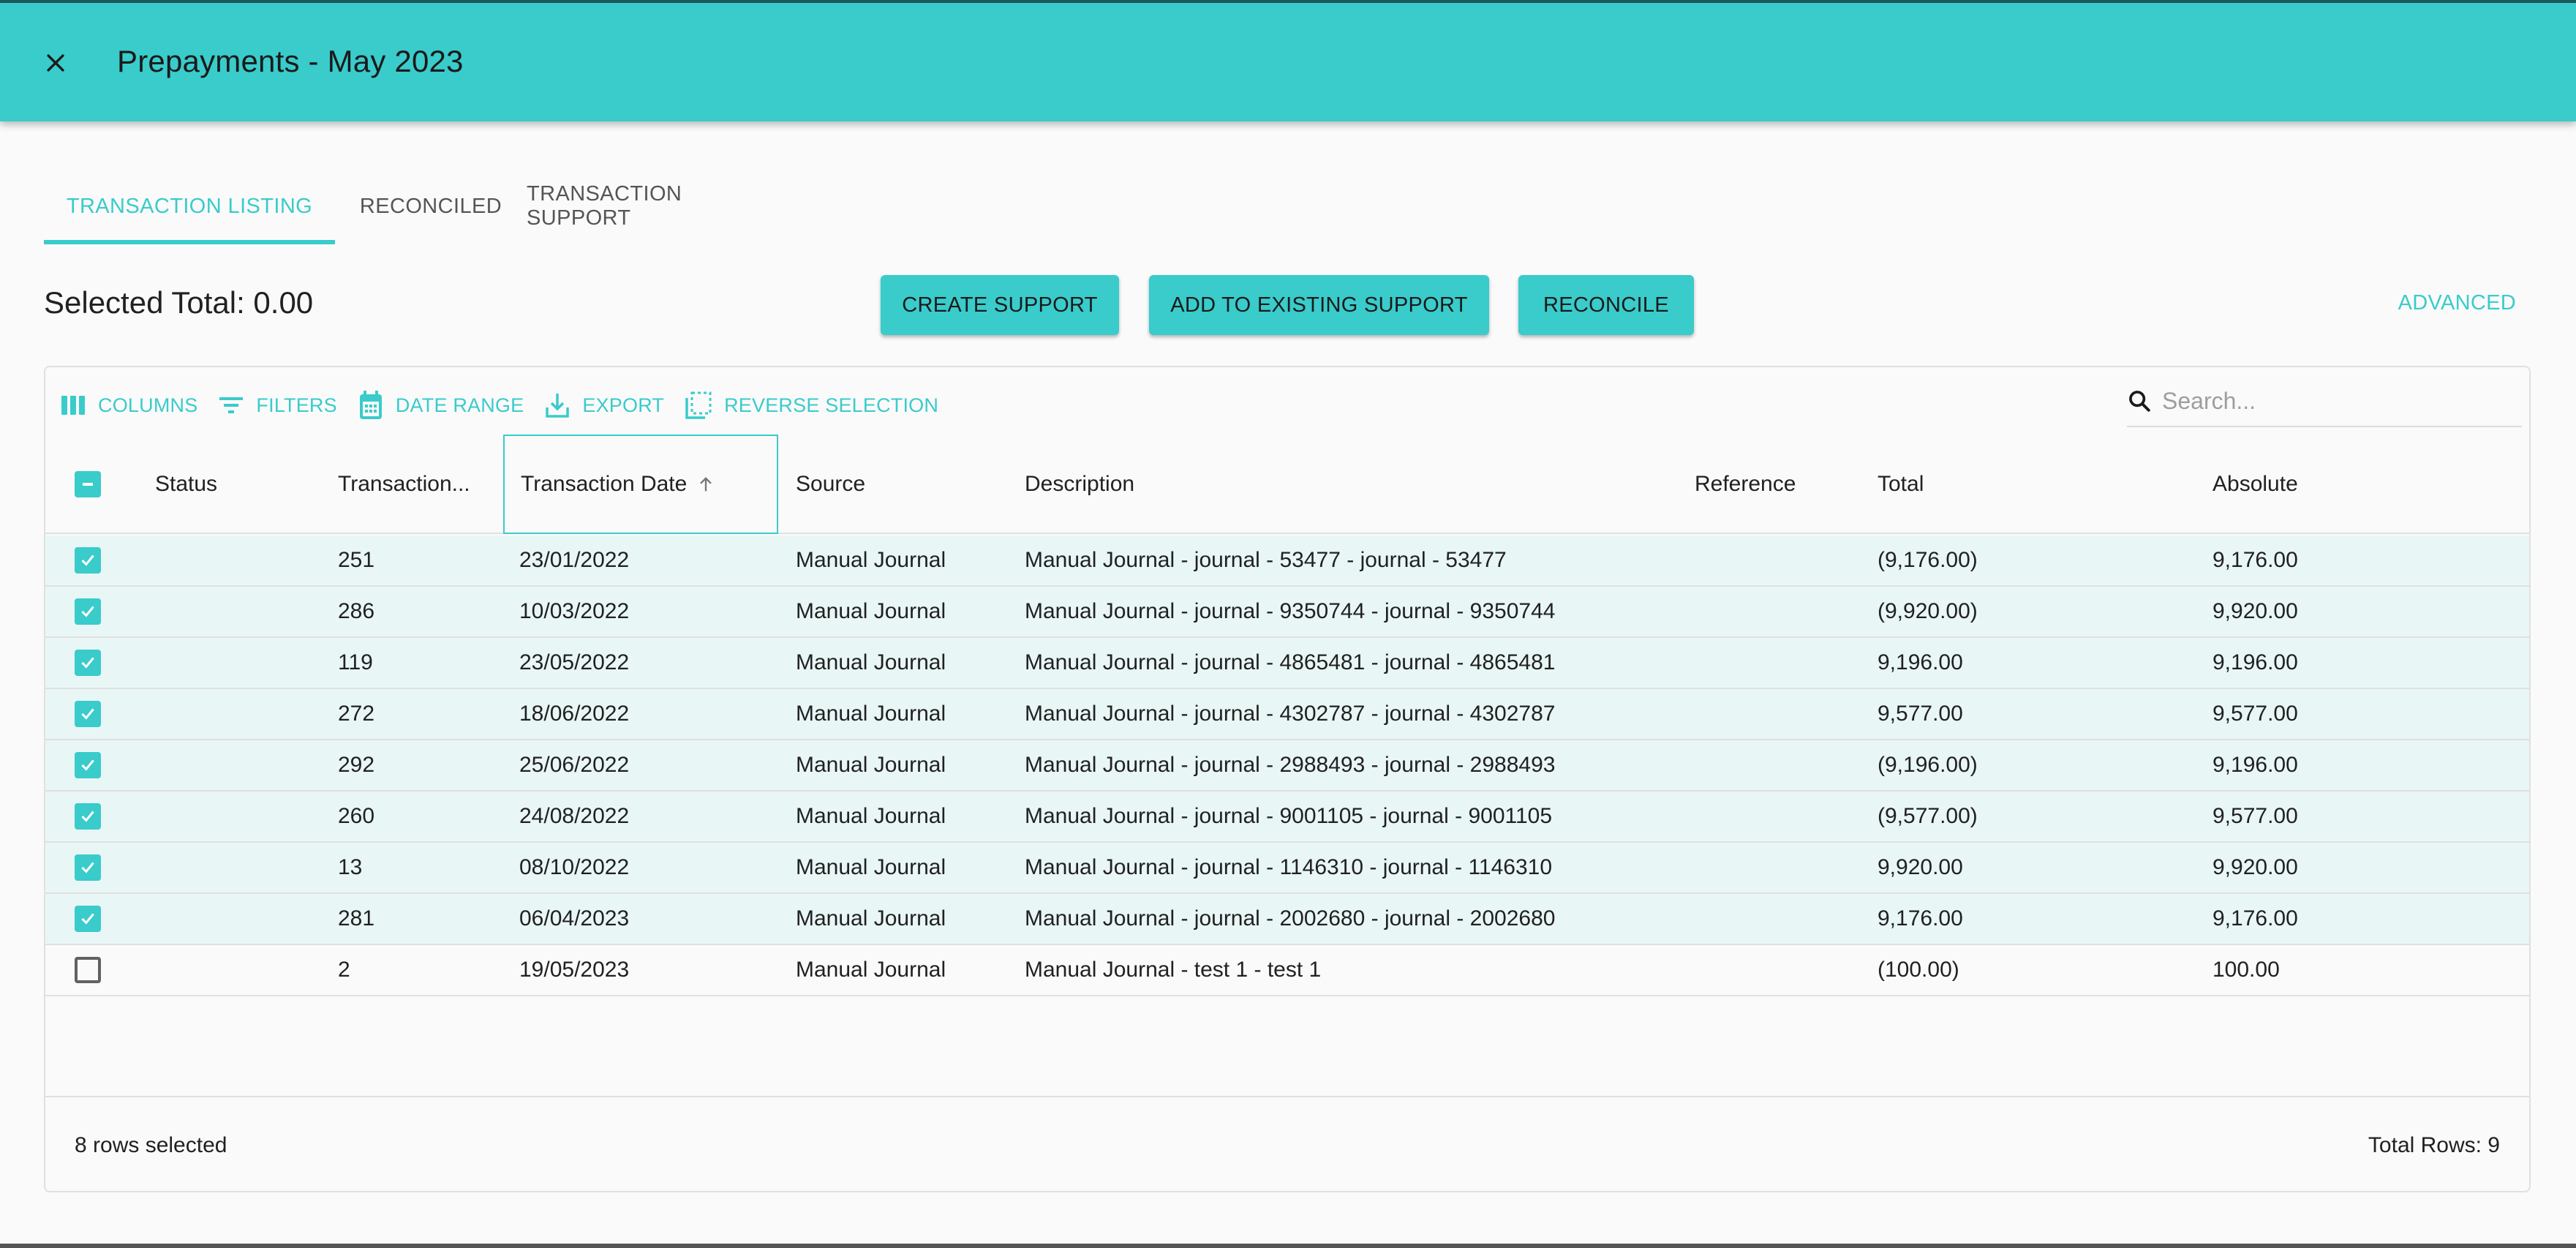  I want to click on filters-button: FILTERS, so click(277, 405).